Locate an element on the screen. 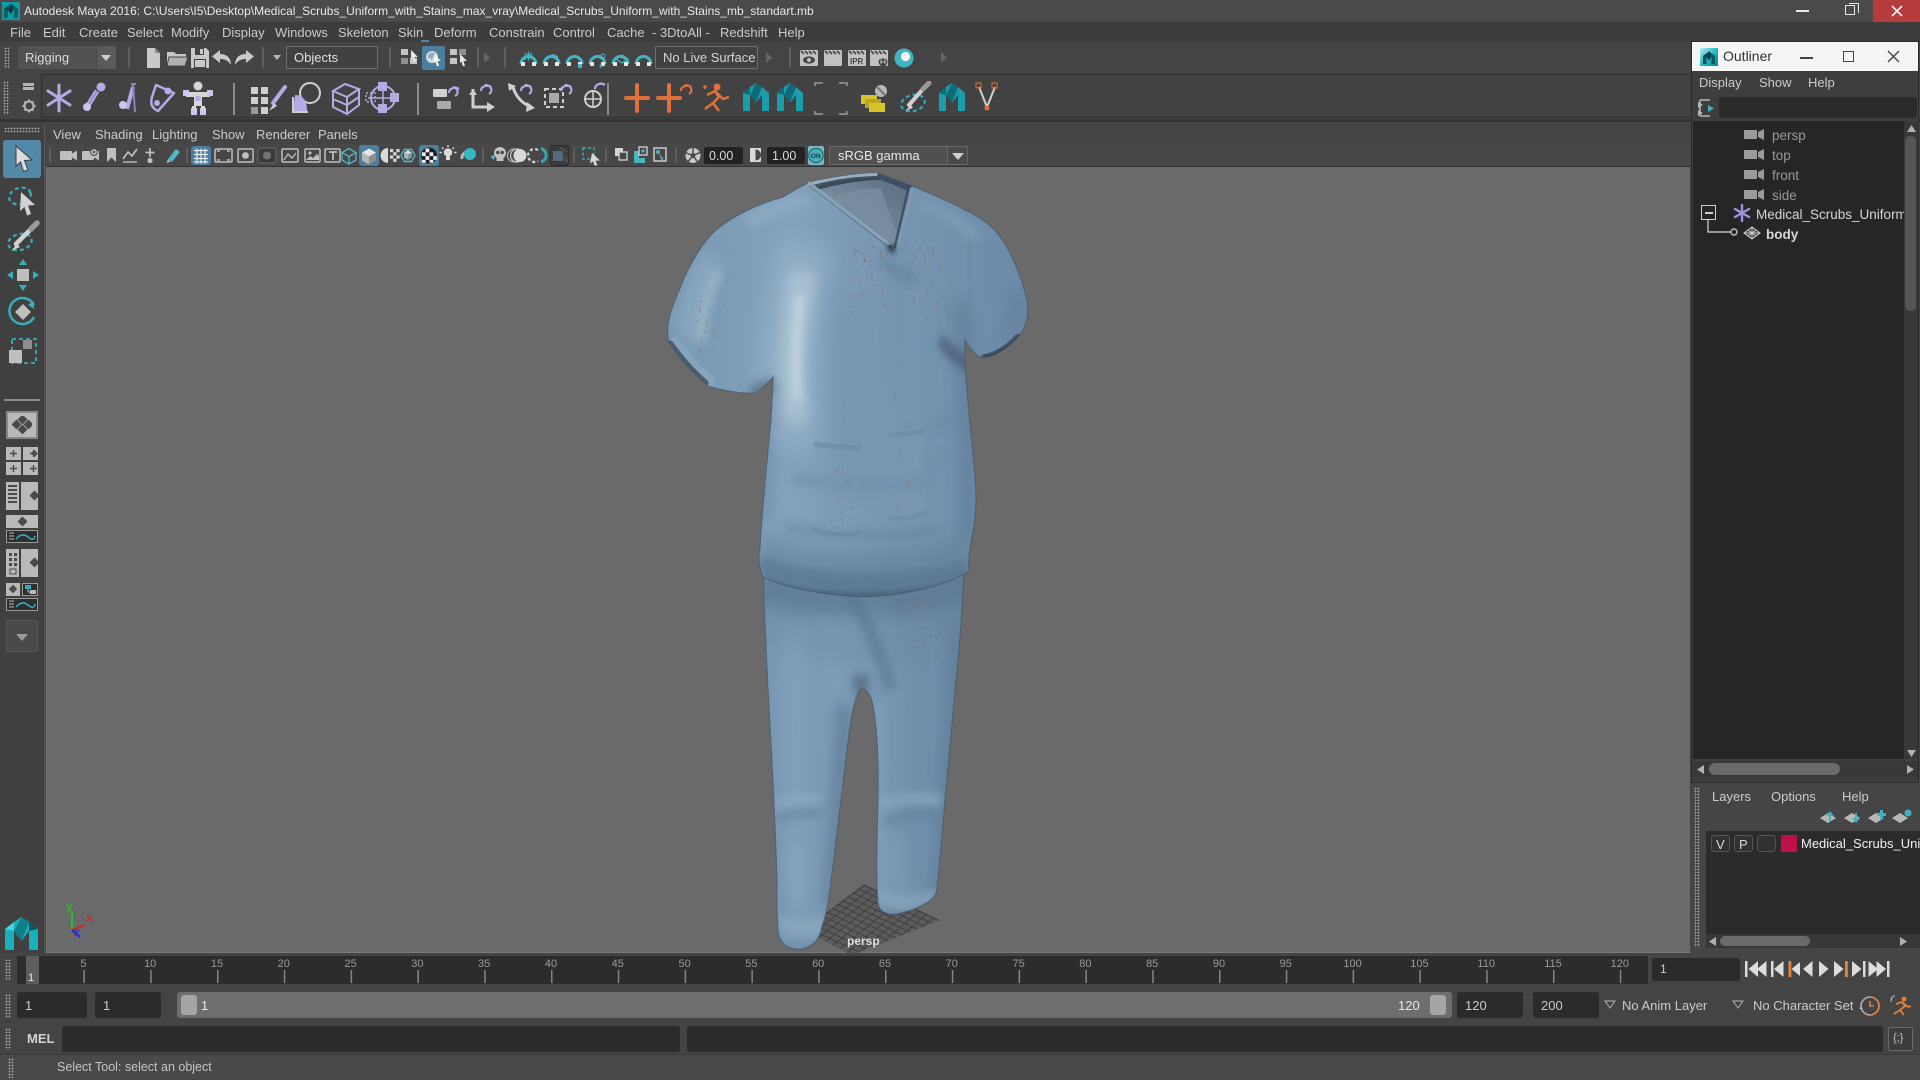  svg-text: 95 is located at coordinates (1286, 964).